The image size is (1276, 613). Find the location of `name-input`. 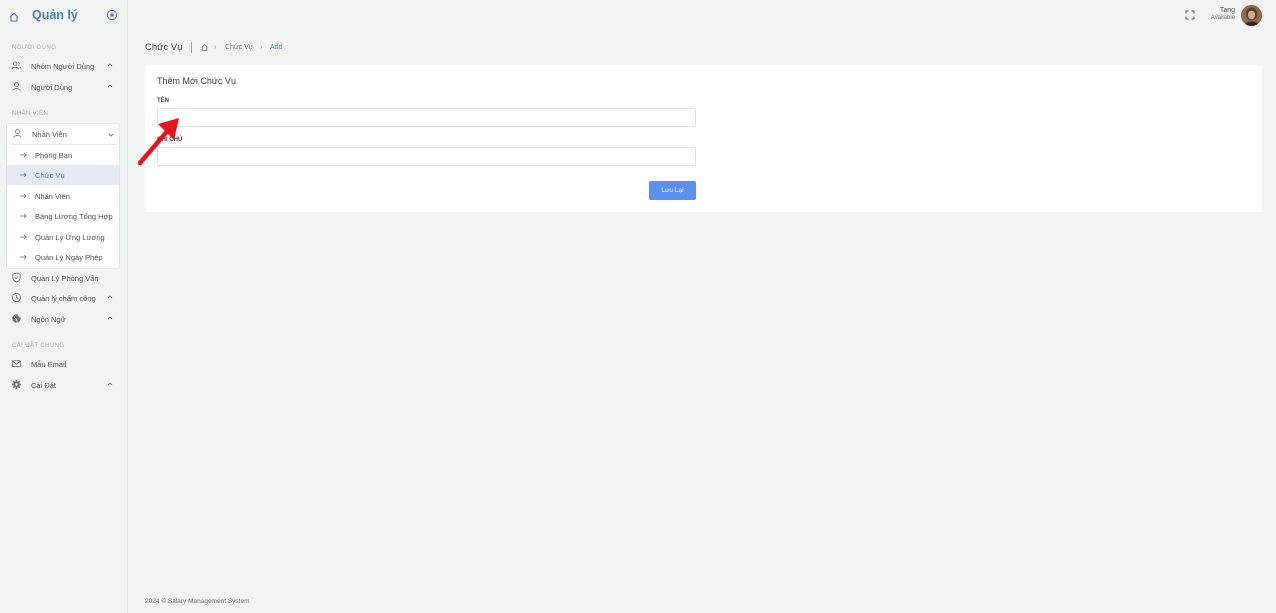

name-input is located at coordinates (426, 117).